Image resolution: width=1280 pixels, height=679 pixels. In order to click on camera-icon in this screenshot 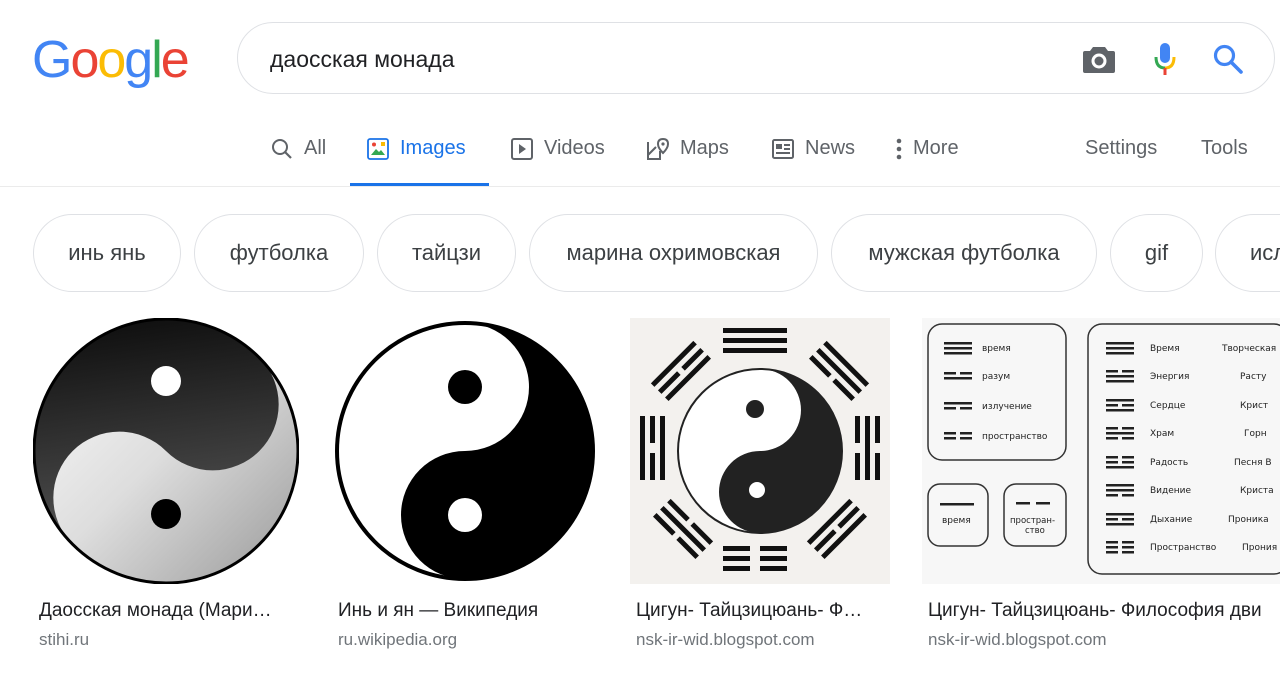, I will do `click(1099, 59)`.